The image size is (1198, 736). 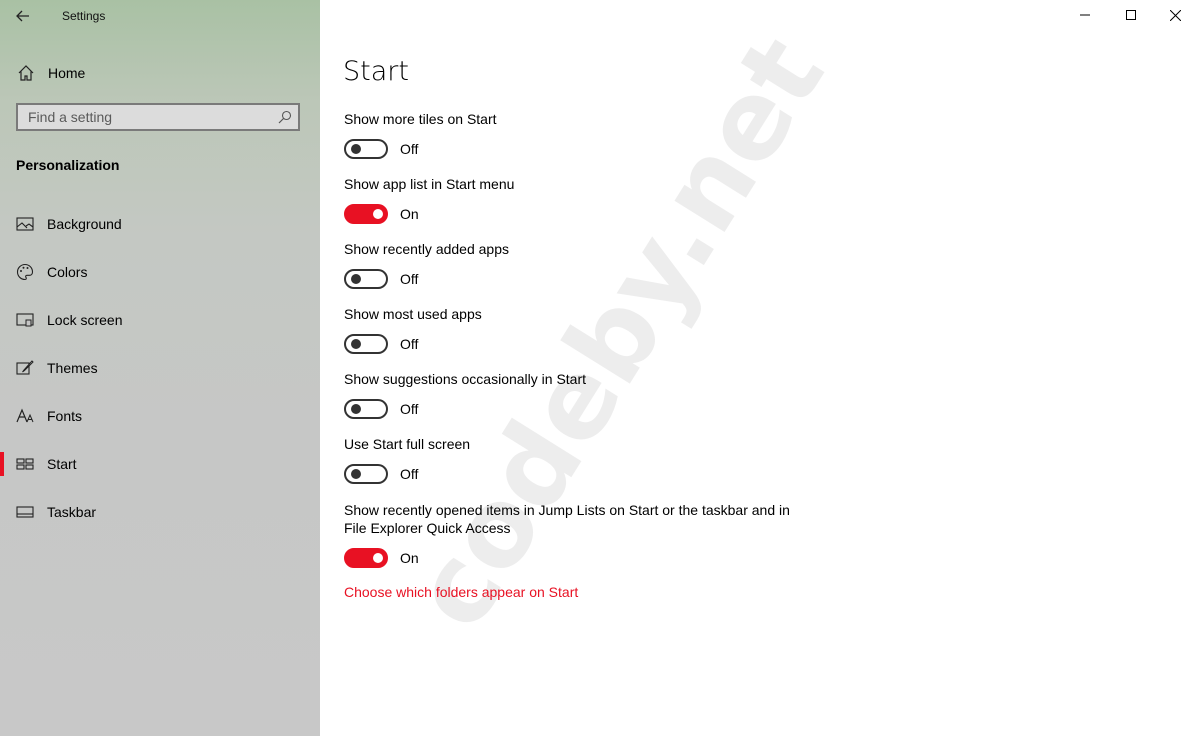 What do you see at coordinates (160, 464) in the screenshot?
I see `nav-item-start: Start` at bounding box center [160, 464].